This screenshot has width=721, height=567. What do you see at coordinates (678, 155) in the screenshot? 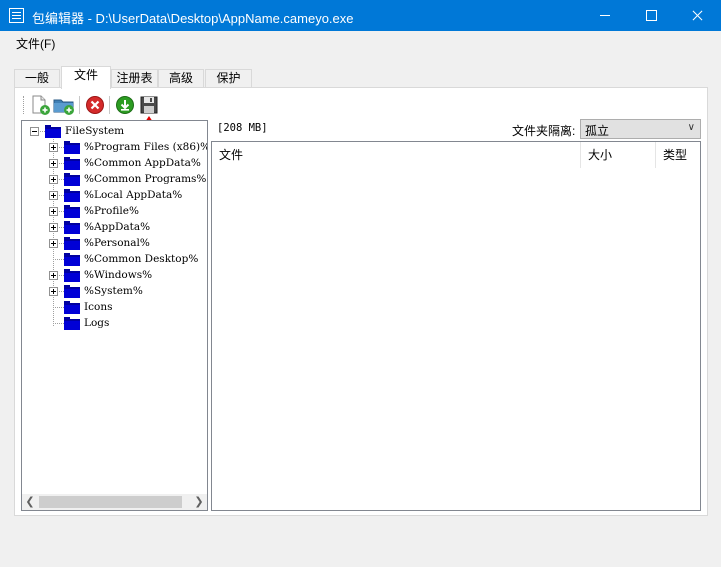
I see `column-header-type: 类型` at bounding box center [678, 155].